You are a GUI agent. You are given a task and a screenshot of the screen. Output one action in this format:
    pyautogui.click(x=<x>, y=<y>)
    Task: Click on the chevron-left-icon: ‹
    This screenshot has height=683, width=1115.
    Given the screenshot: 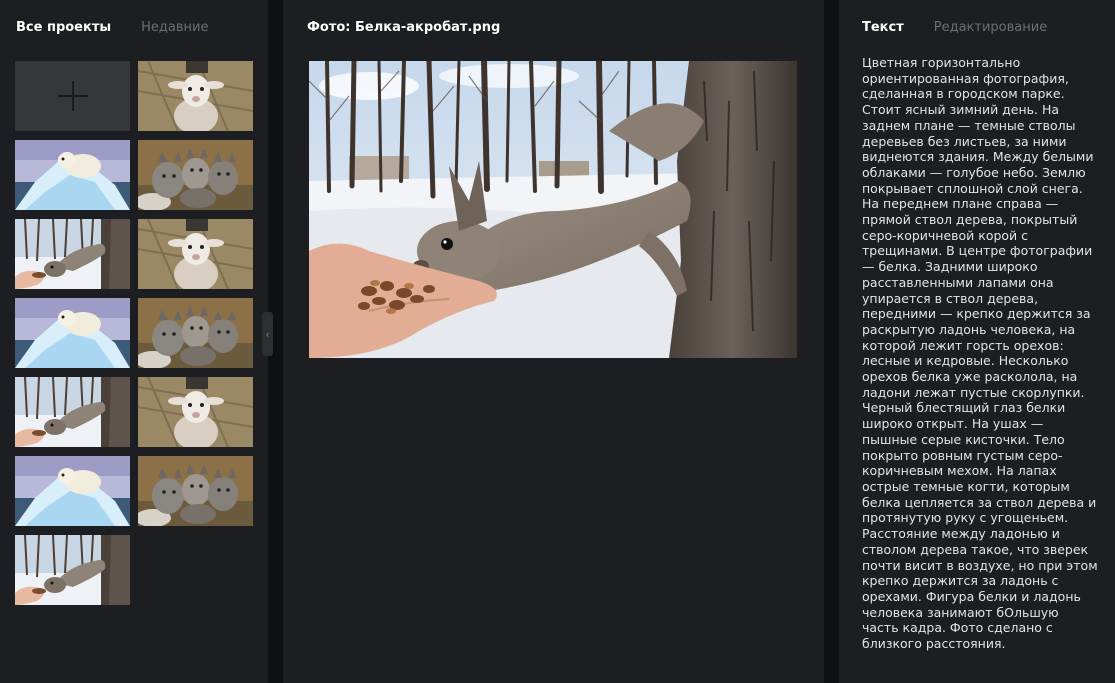 What is the action you would take?
    pyautogui.click(x=267, y=334)
    